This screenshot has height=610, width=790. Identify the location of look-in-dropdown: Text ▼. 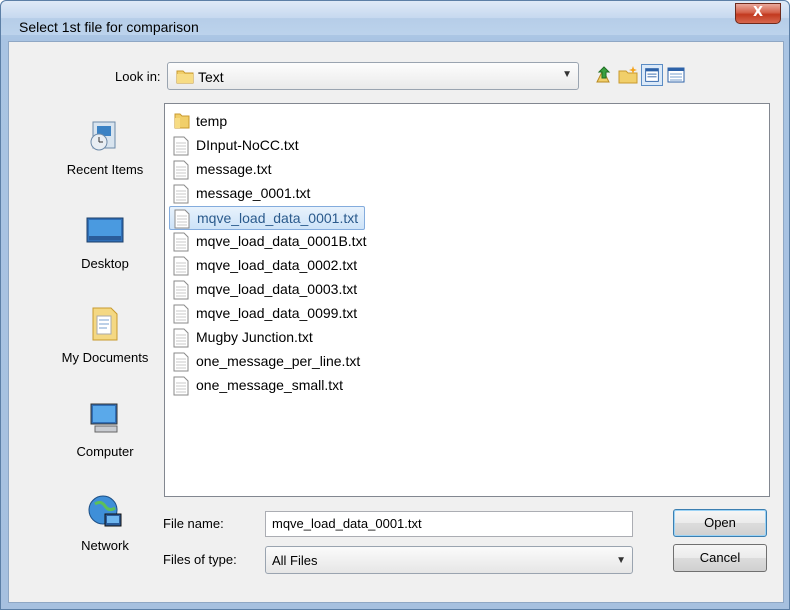
(373, 76).